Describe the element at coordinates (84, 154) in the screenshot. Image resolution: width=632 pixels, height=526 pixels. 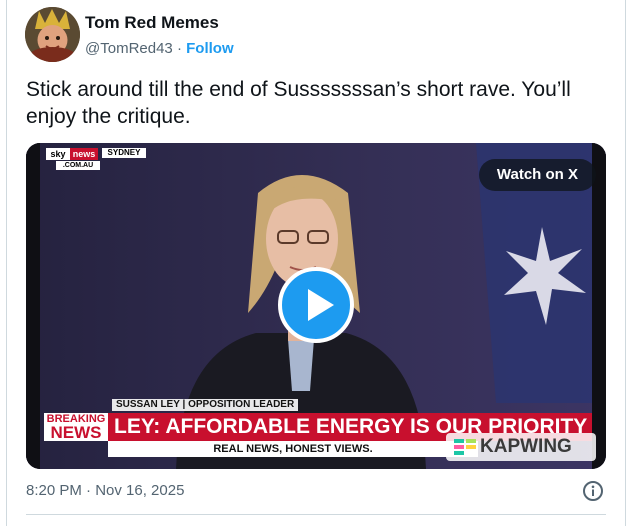
I see `logo-news: news` at that location.